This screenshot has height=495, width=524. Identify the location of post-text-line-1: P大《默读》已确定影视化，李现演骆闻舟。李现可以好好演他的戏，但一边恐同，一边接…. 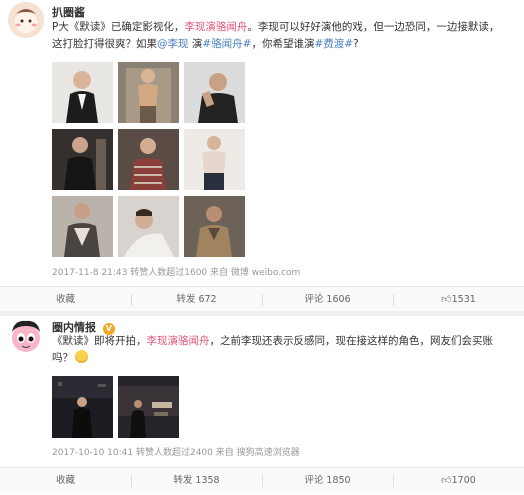
(276, 27).